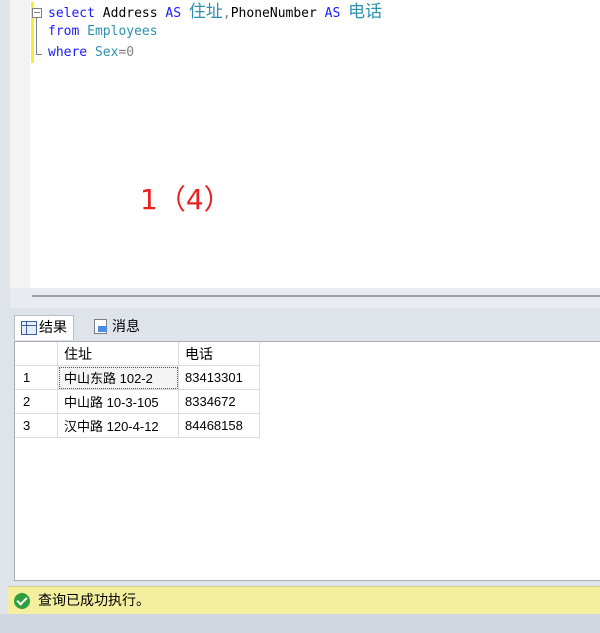 This screenshot has height=633, width=600. What do you see at coordinates (118, 425) in the screenshot?
I see `cell-address: 汉中路 120-4-12` at bounding box center [118, 425].